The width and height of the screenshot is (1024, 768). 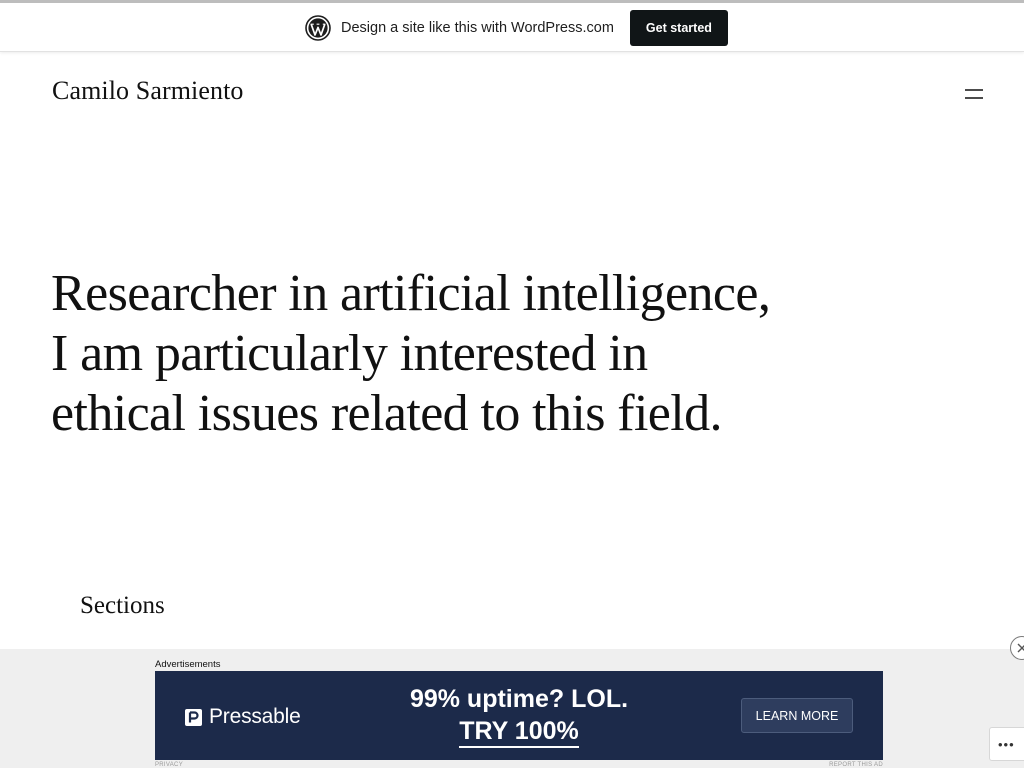 I want to click on learn-more-button: LEARN MORE, so click(x=797, y=715).